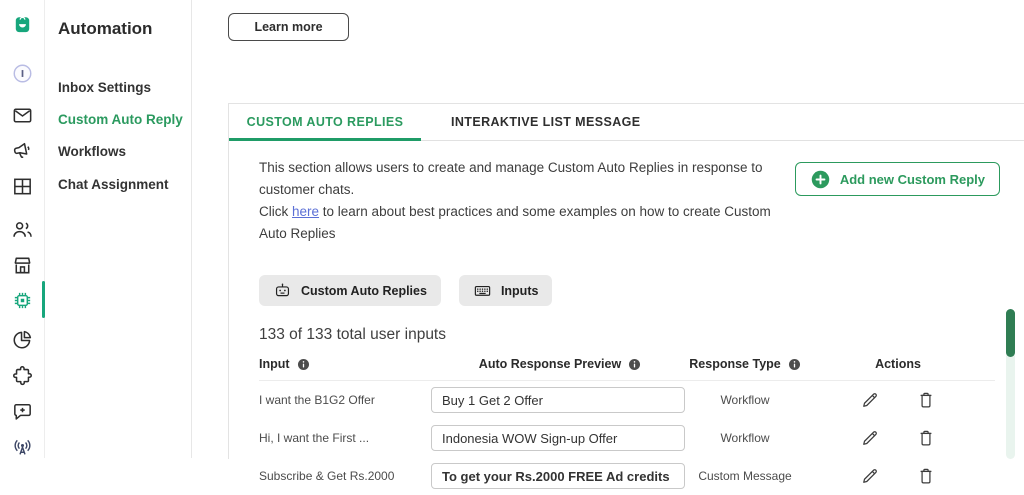  Describe the element at coordinates (641, 290) in the screenshot. I see `view-toggle-chips: Custom Auto Replies Inputs` at that location.